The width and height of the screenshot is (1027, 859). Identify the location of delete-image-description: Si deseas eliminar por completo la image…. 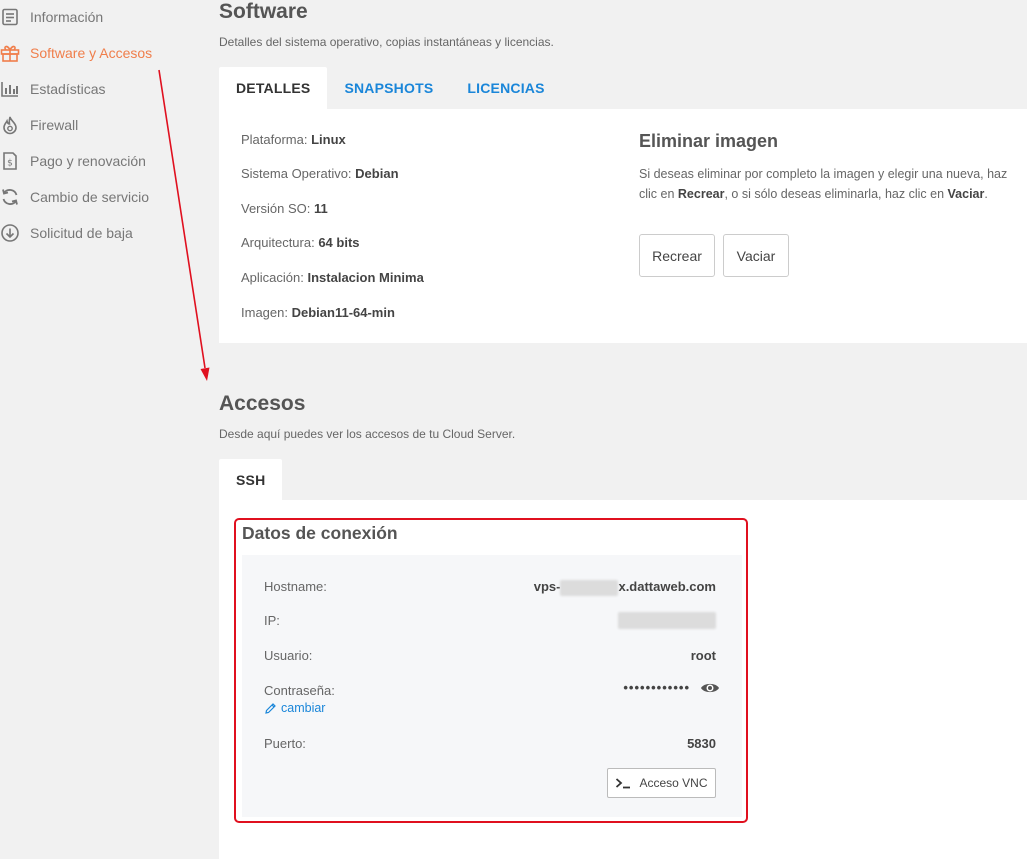
(823, 184).